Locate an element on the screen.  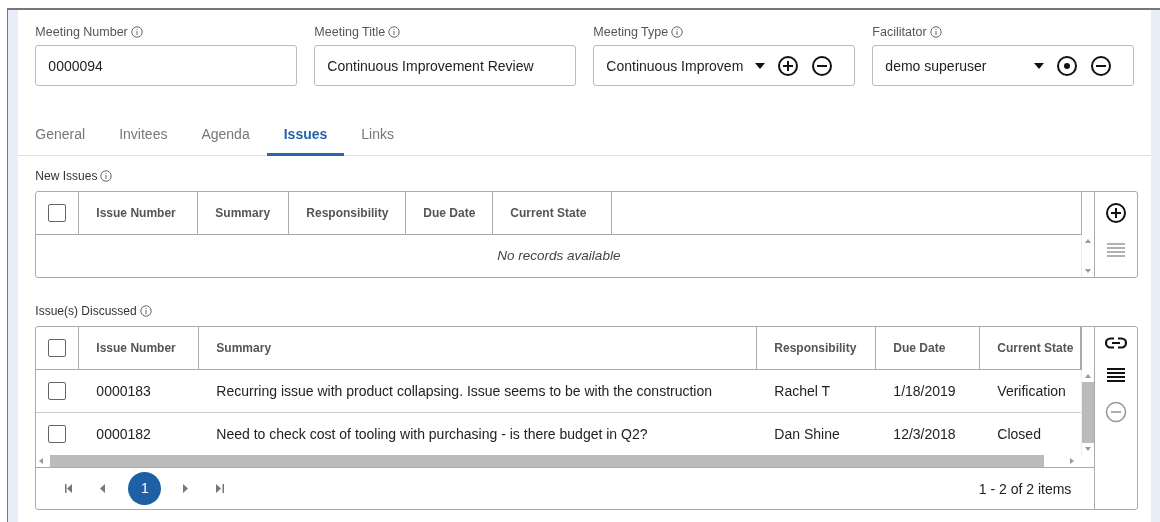
table-cell: 1/18/2019 is located at coordinates (924, 391).